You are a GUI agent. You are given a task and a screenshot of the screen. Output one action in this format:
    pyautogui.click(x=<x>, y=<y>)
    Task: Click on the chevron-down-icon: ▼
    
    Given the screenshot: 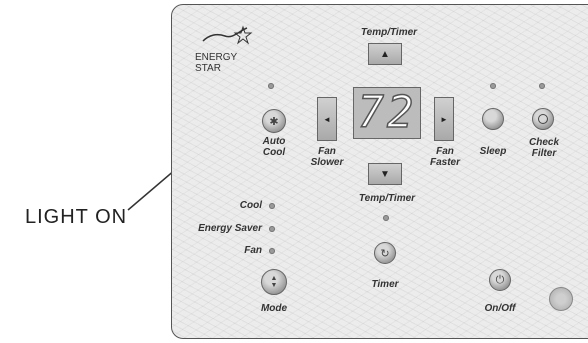 What is the action you would take?
    pyautogui.click(x=385, y=174)
    